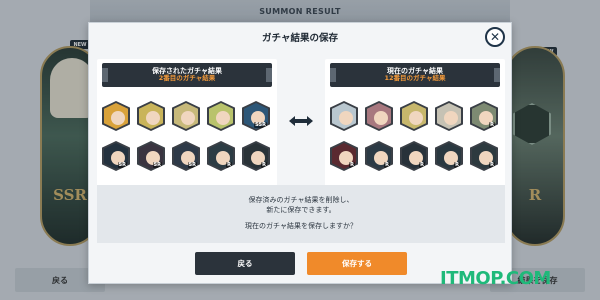  Describe the element at coordinates (495, 37) in the screenshot. I see `close-icon: ✕` at that location.